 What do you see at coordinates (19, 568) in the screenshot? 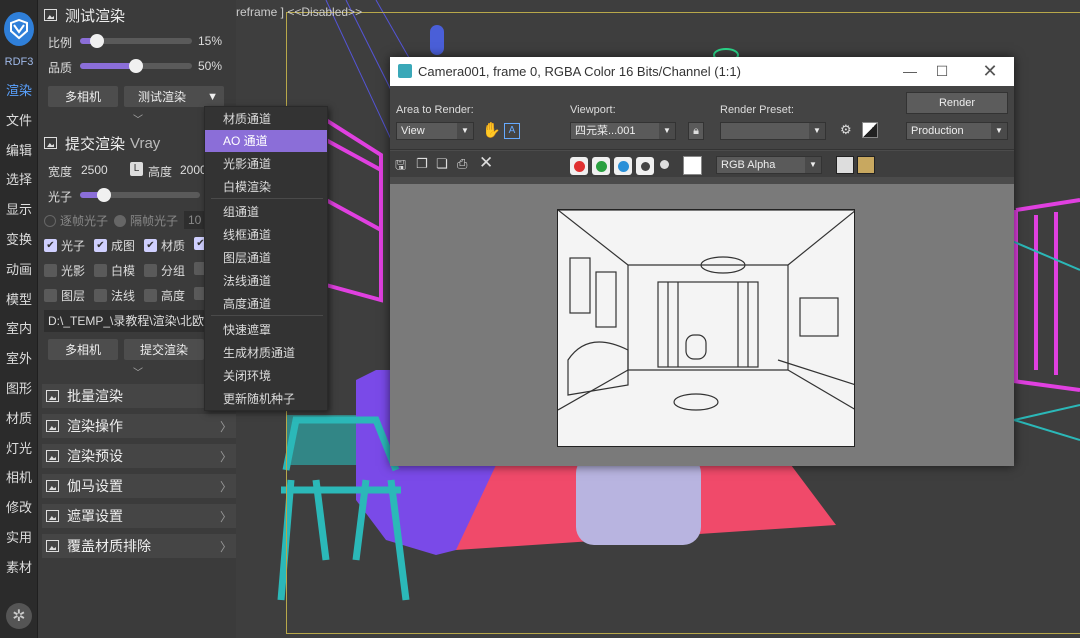
I see `nav-item-16: 素材` at bounding box center [19, 568].